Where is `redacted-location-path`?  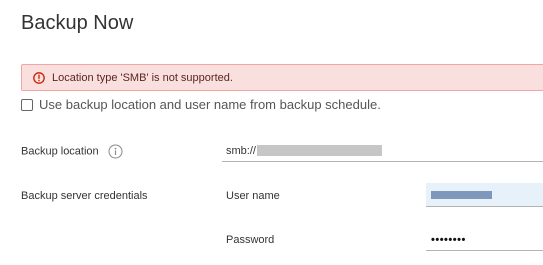 redacted-location-path is located at coordinates (319, 150).